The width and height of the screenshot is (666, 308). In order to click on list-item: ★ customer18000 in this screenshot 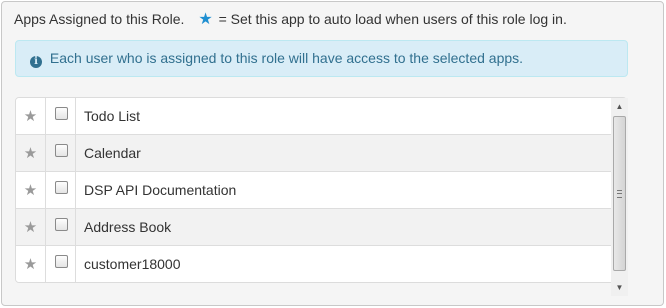, I will do `click(314, 264)`.